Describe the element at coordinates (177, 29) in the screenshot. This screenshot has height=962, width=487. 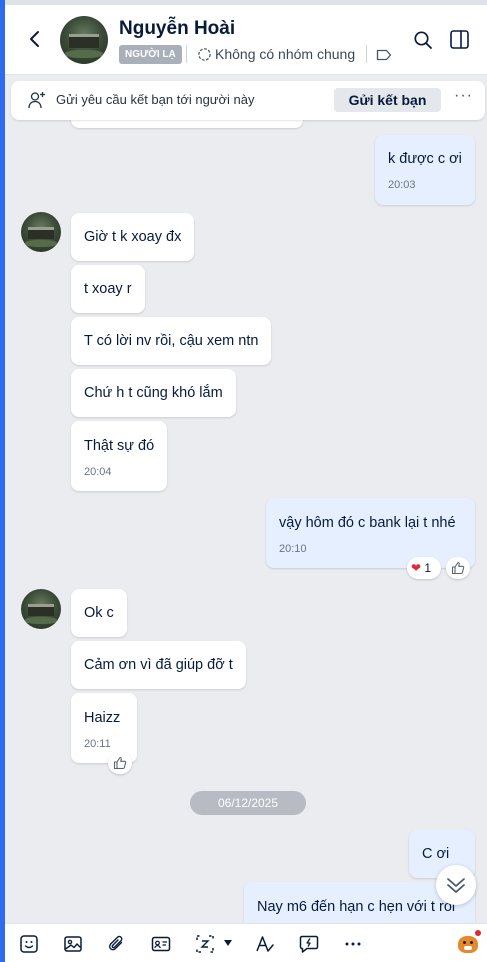
I see `contact-name: Nguyễn Hoài` at that location.